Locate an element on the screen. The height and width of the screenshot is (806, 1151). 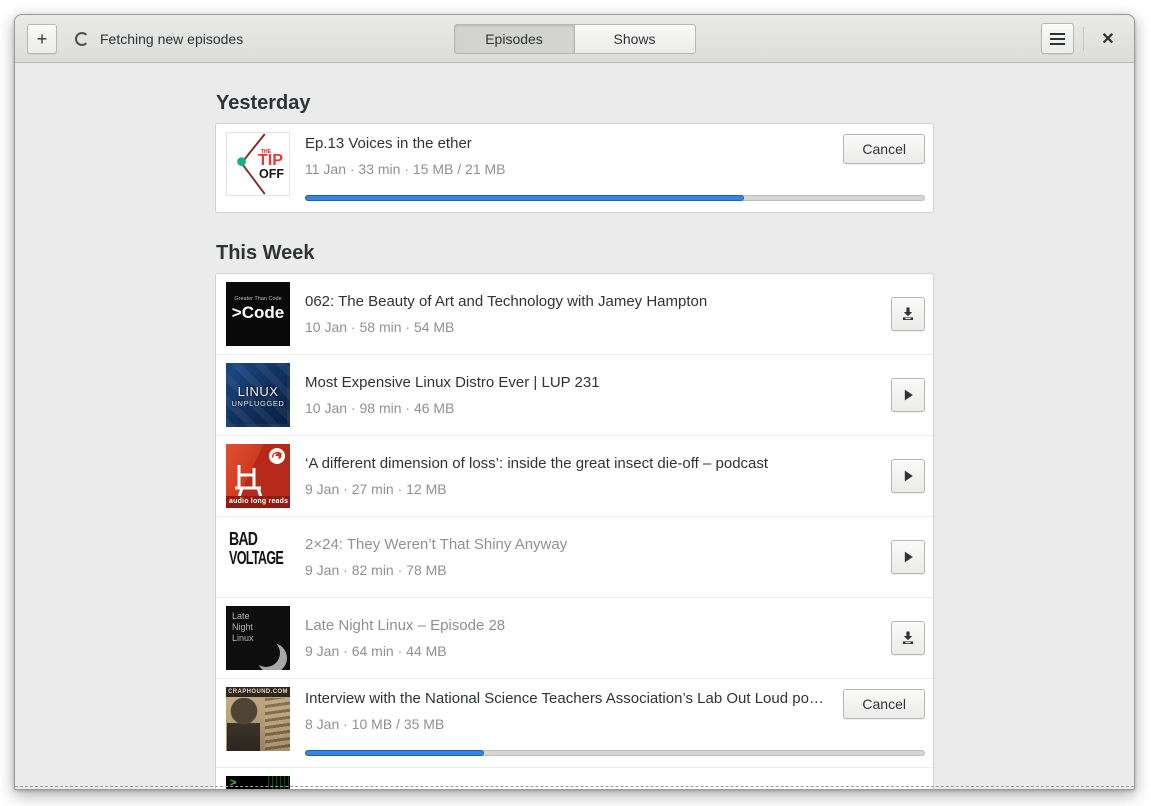
episode-artwork: LINUX UNPLUGGED is located at coordinates (258, 395).